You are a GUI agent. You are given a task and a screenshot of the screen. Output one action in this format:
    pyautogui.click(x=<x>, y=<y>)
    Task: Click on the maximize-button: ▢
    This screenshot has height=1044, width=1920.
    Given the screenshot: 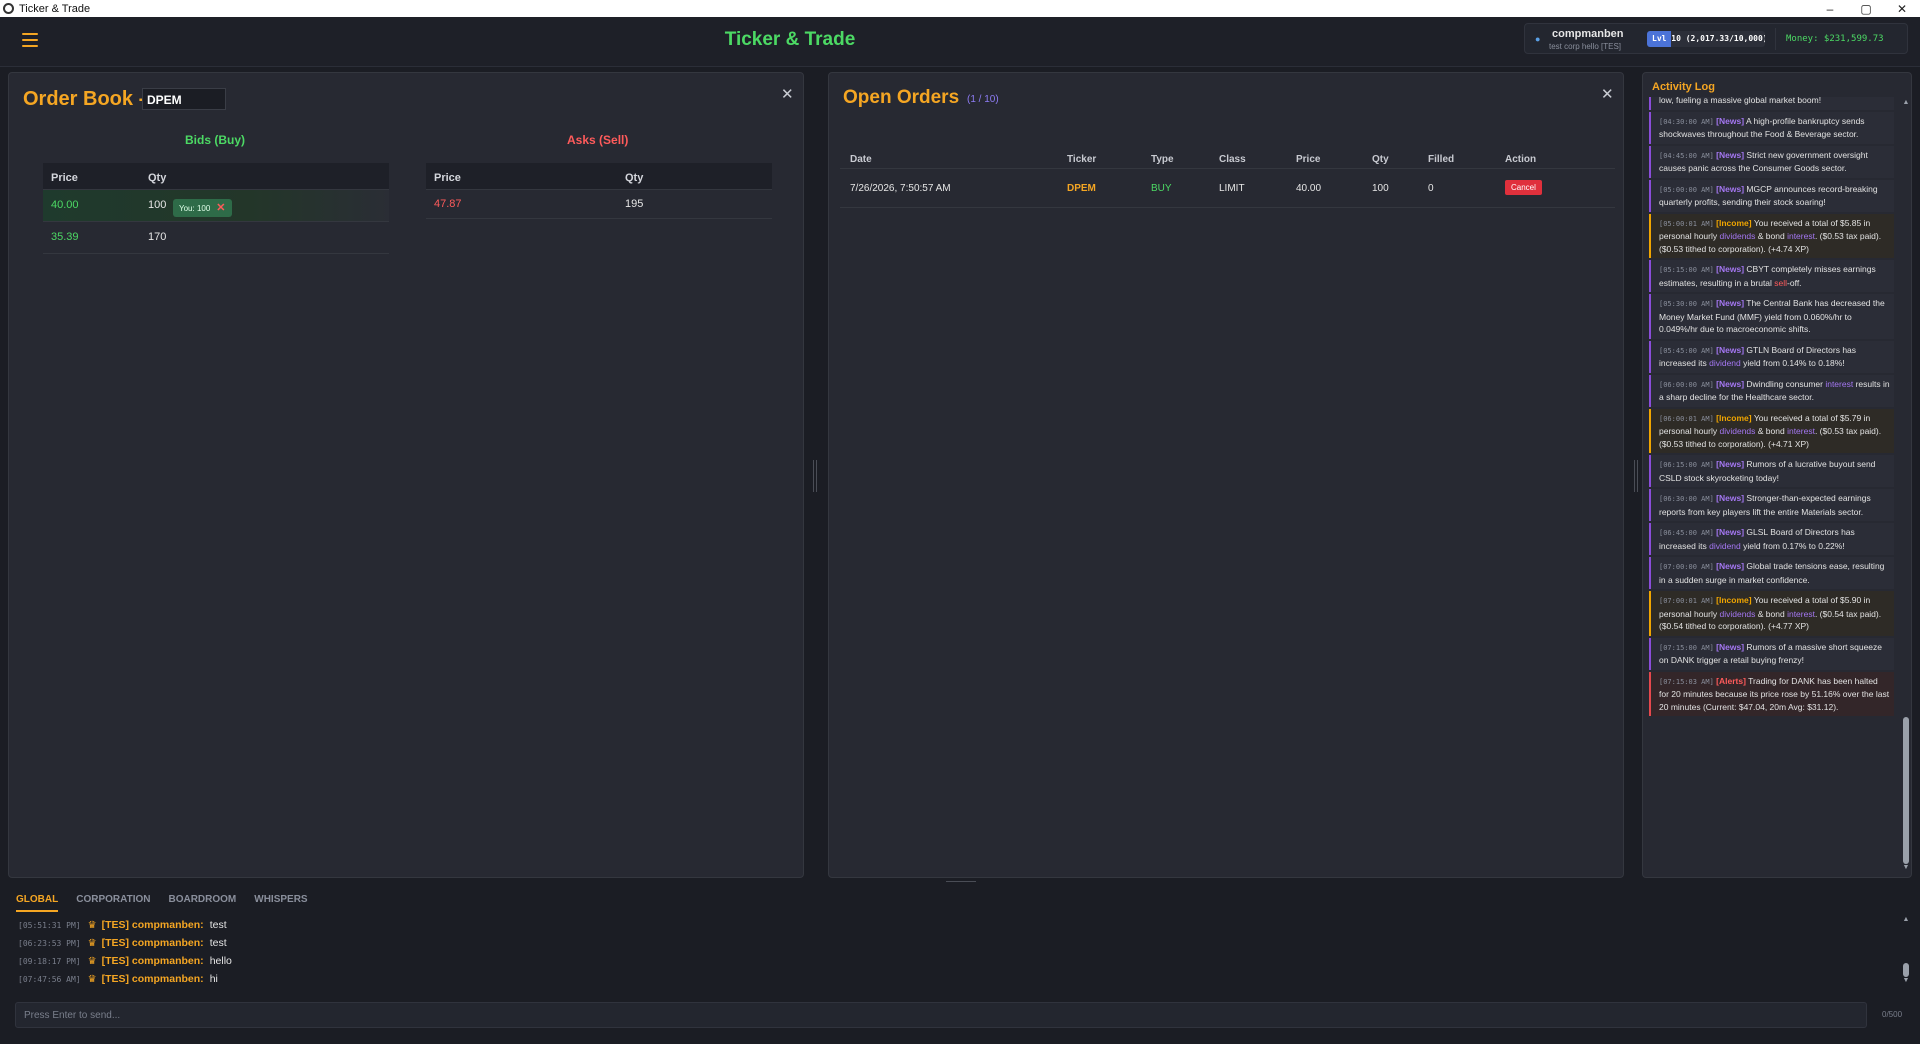 What is the action you would take?
    pyautogui.click(x=1866, y=9)
    